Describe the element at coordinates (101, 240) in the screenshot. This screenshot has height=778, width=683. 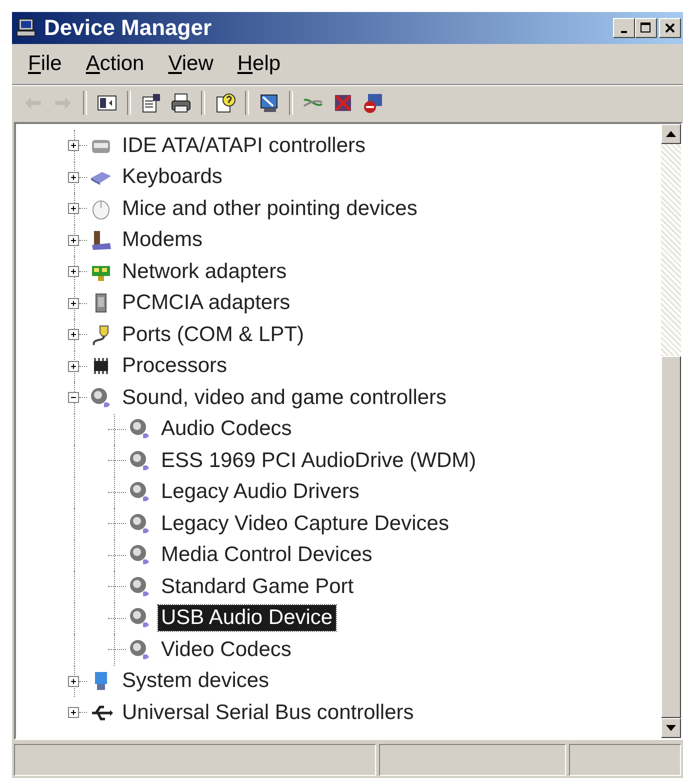
I see `modem-icon` at that location.